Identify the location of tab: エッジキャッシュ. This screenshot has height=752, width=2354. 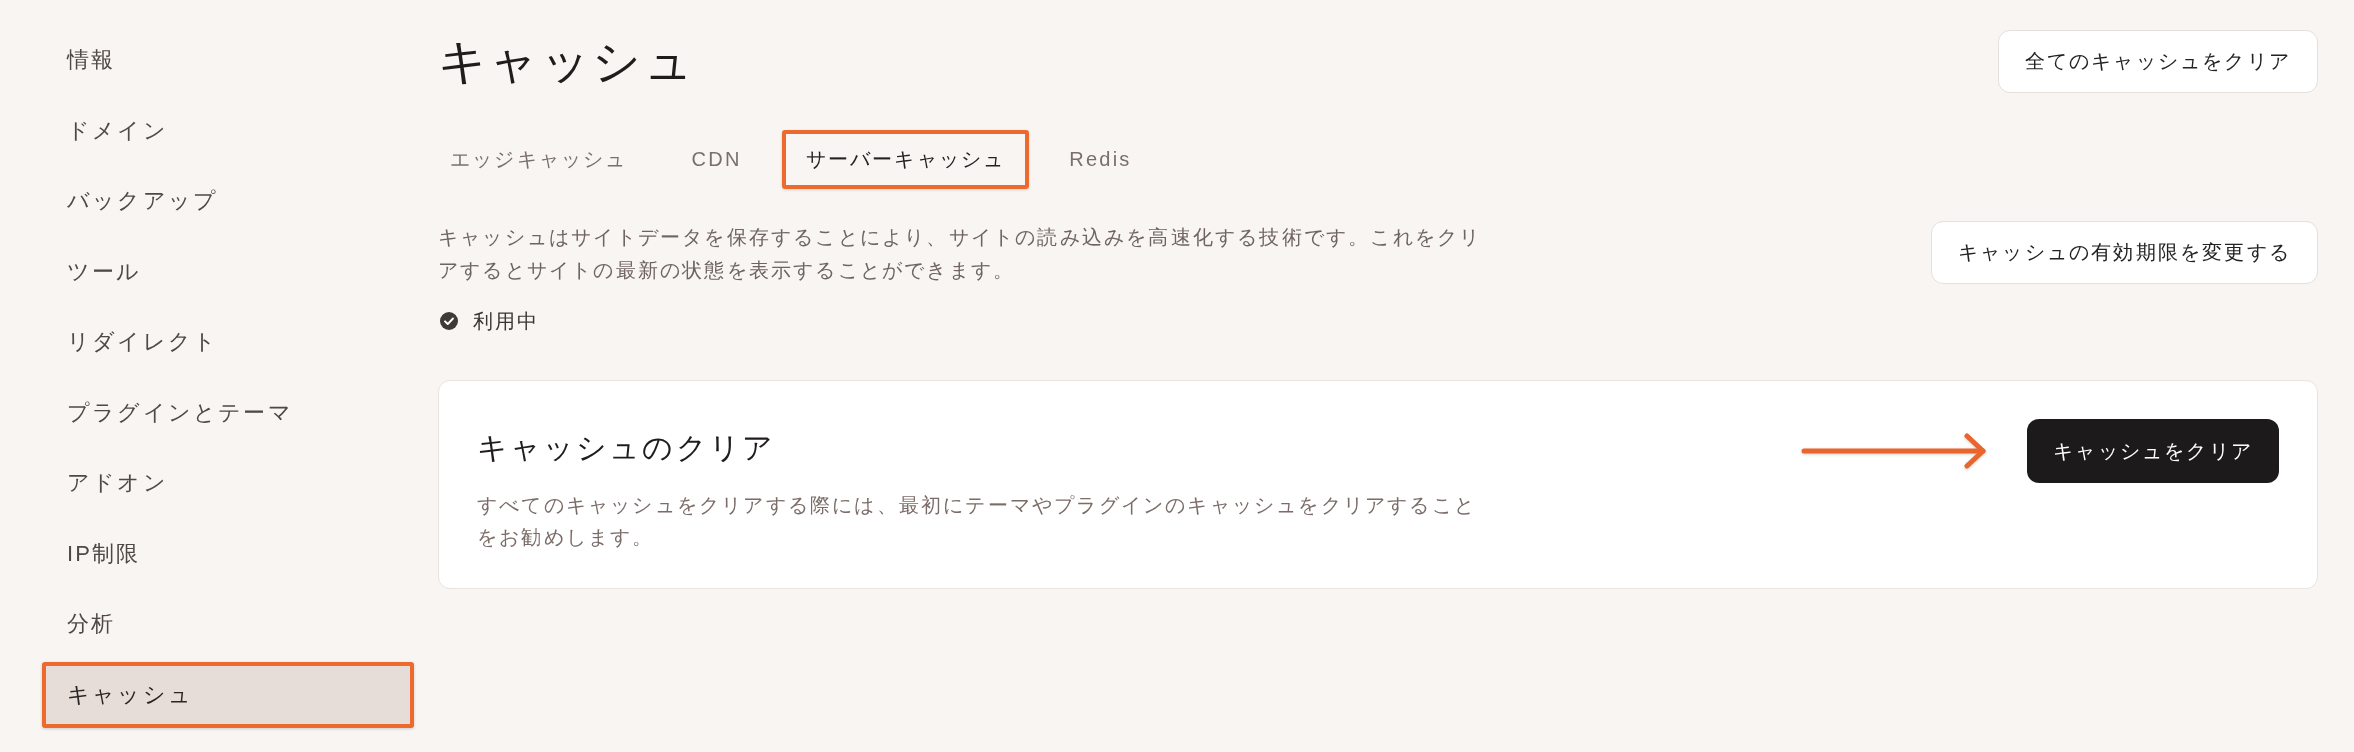
(539, 159).